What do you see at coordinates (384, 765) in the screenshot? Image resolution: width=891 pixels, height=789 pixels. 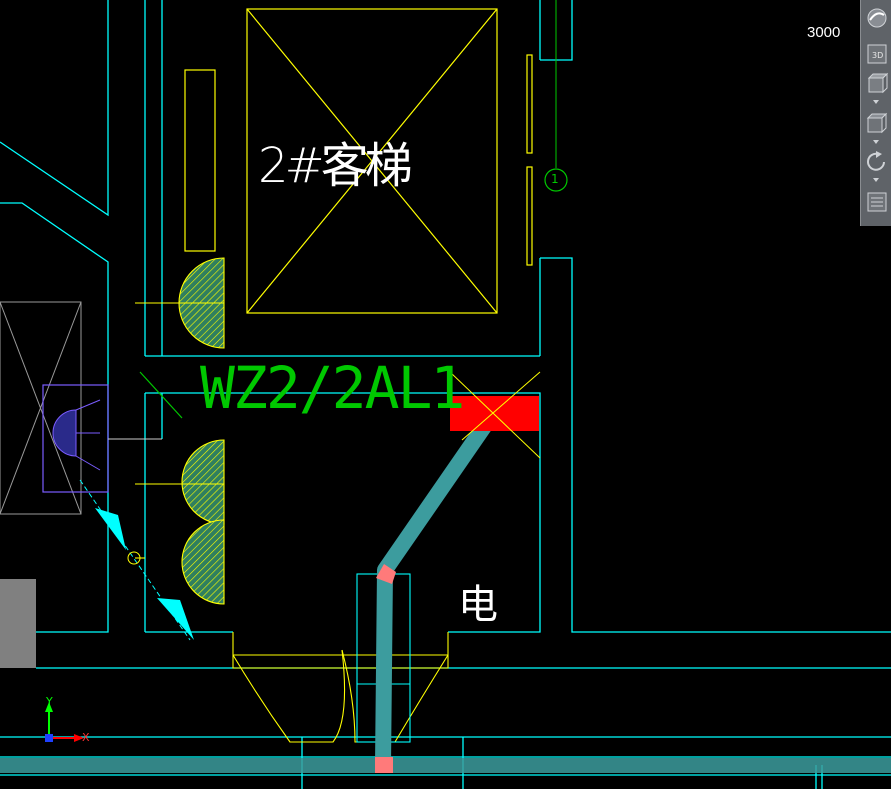 I see `conduit-end` at bounding box center [384, 765].